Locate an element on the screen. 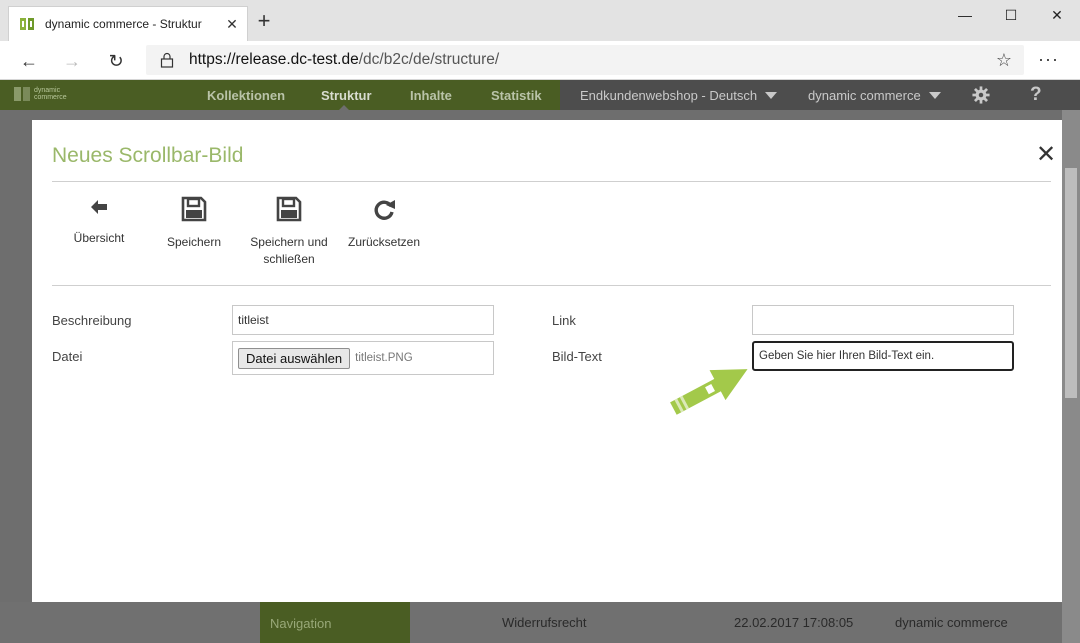 Image resolution: width=1080 pixels, height=643 pixels. nav-statistik: Statistik is located at coordinates (516, 95).